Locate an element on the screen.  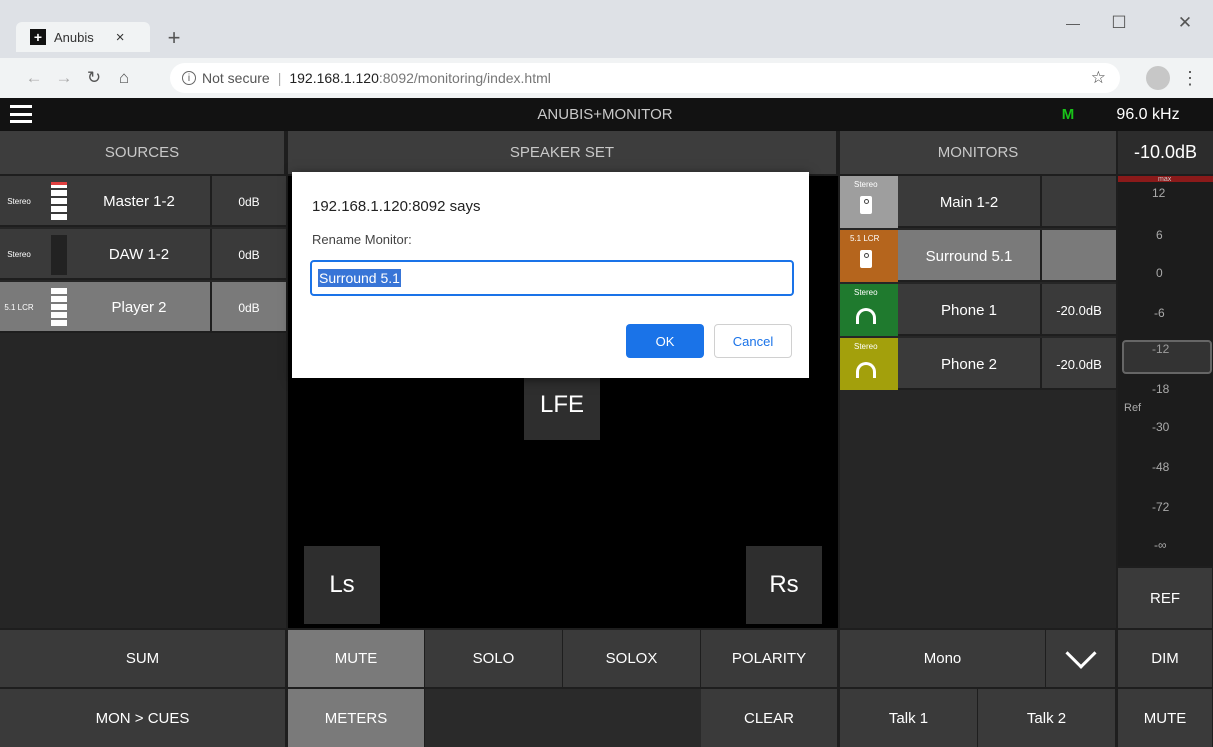
ref-button: REF is located at coordinates (1165, 598).